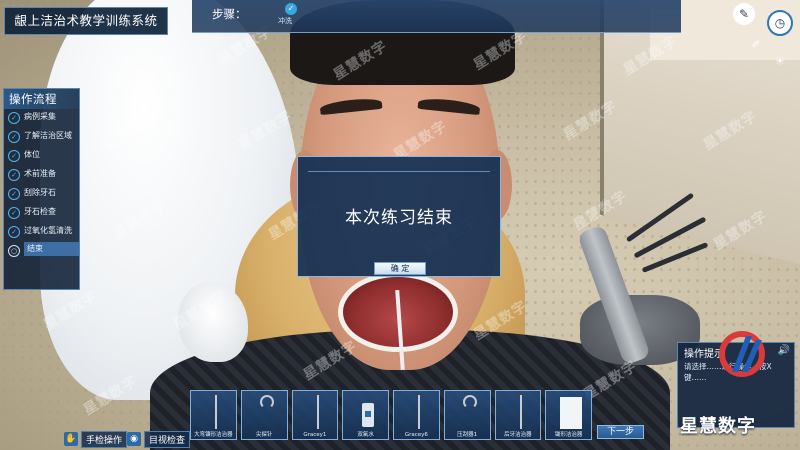 The image size is (800, 450). Describe the element at coordinates (568, 435) in the screenshot. I see `tray-slot-label: 锄形洁治器` at that location.